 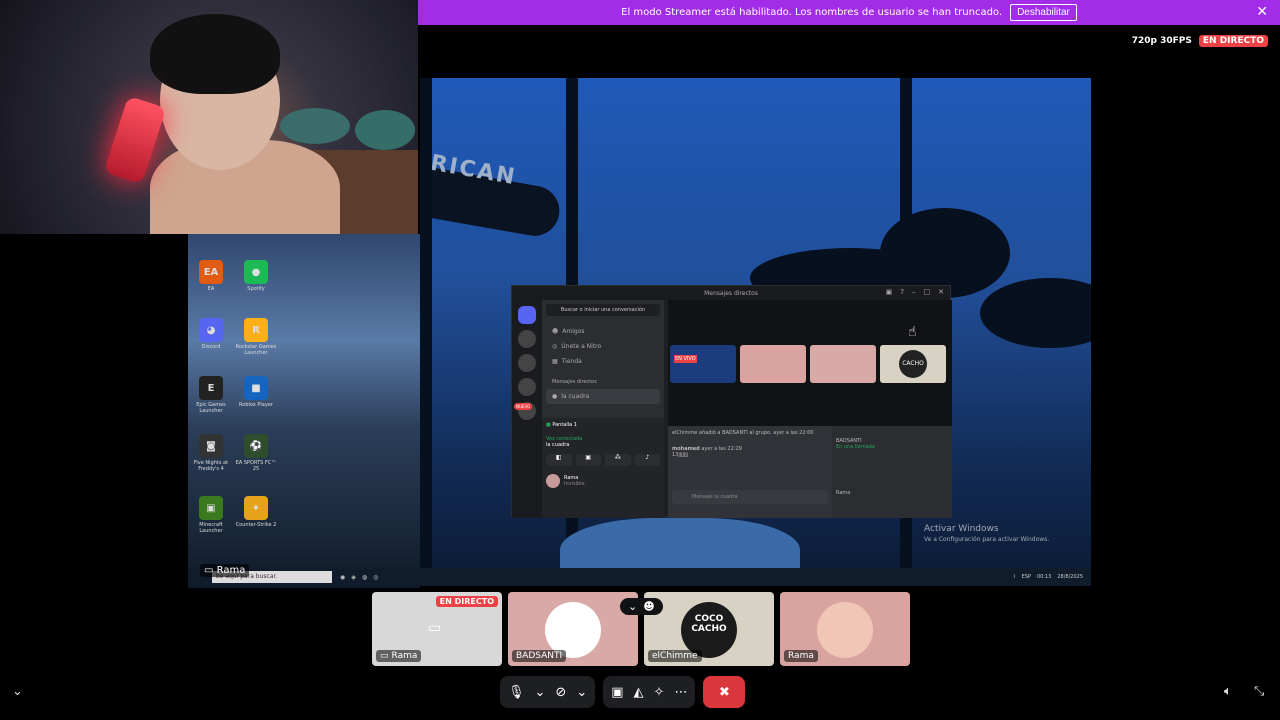 I want to click on call-controls: 🎙︎ ⌄ ⊘ ⌄ ▣ ◭ ✧ ⋯ ✖, so click(x=623, y=692).